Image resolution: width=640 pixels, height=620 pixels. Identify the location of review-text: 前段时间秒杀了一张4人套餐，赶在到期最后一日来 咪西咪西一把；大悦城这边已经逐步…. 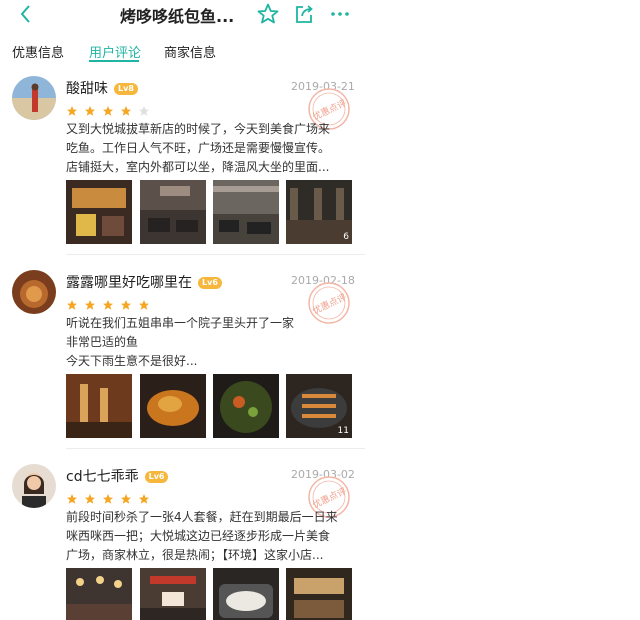
(211, 536).